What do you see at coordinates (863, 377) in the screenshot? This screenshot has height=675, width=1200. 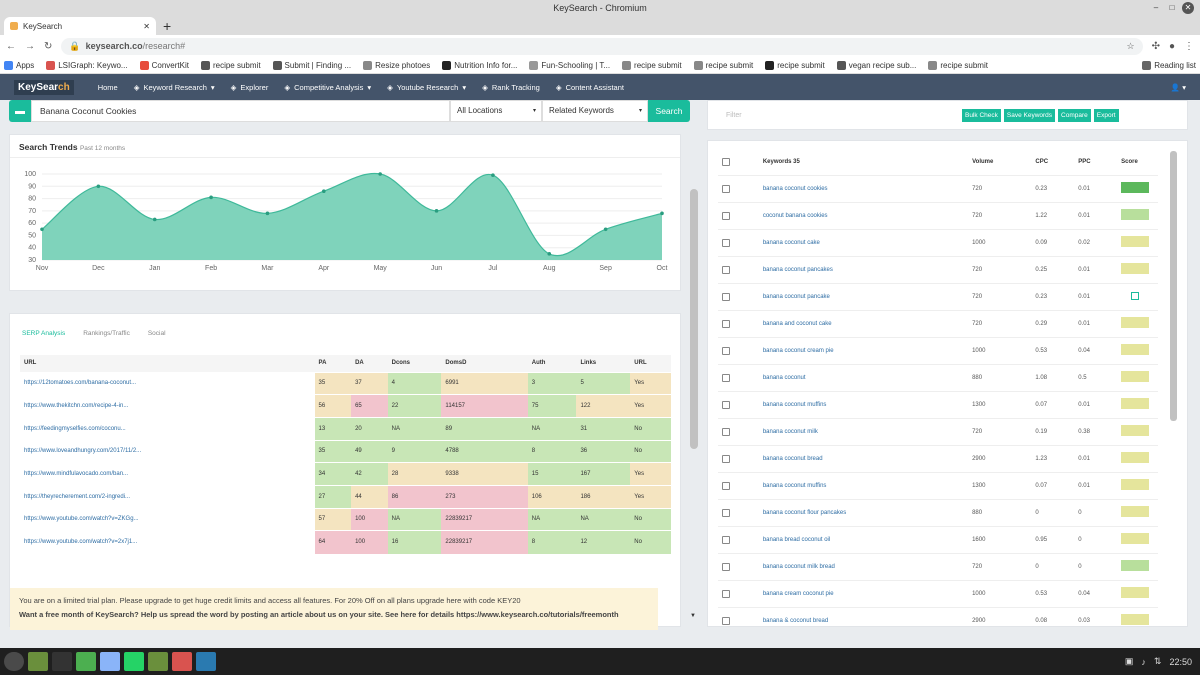 I see `keyword-link: banana coconut` at bounding box center [863, 377].